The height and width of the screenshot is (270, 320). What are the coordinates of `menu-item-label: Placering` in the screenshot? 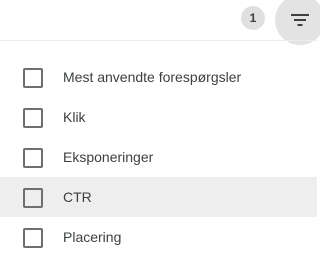 It's located at (92, 237).